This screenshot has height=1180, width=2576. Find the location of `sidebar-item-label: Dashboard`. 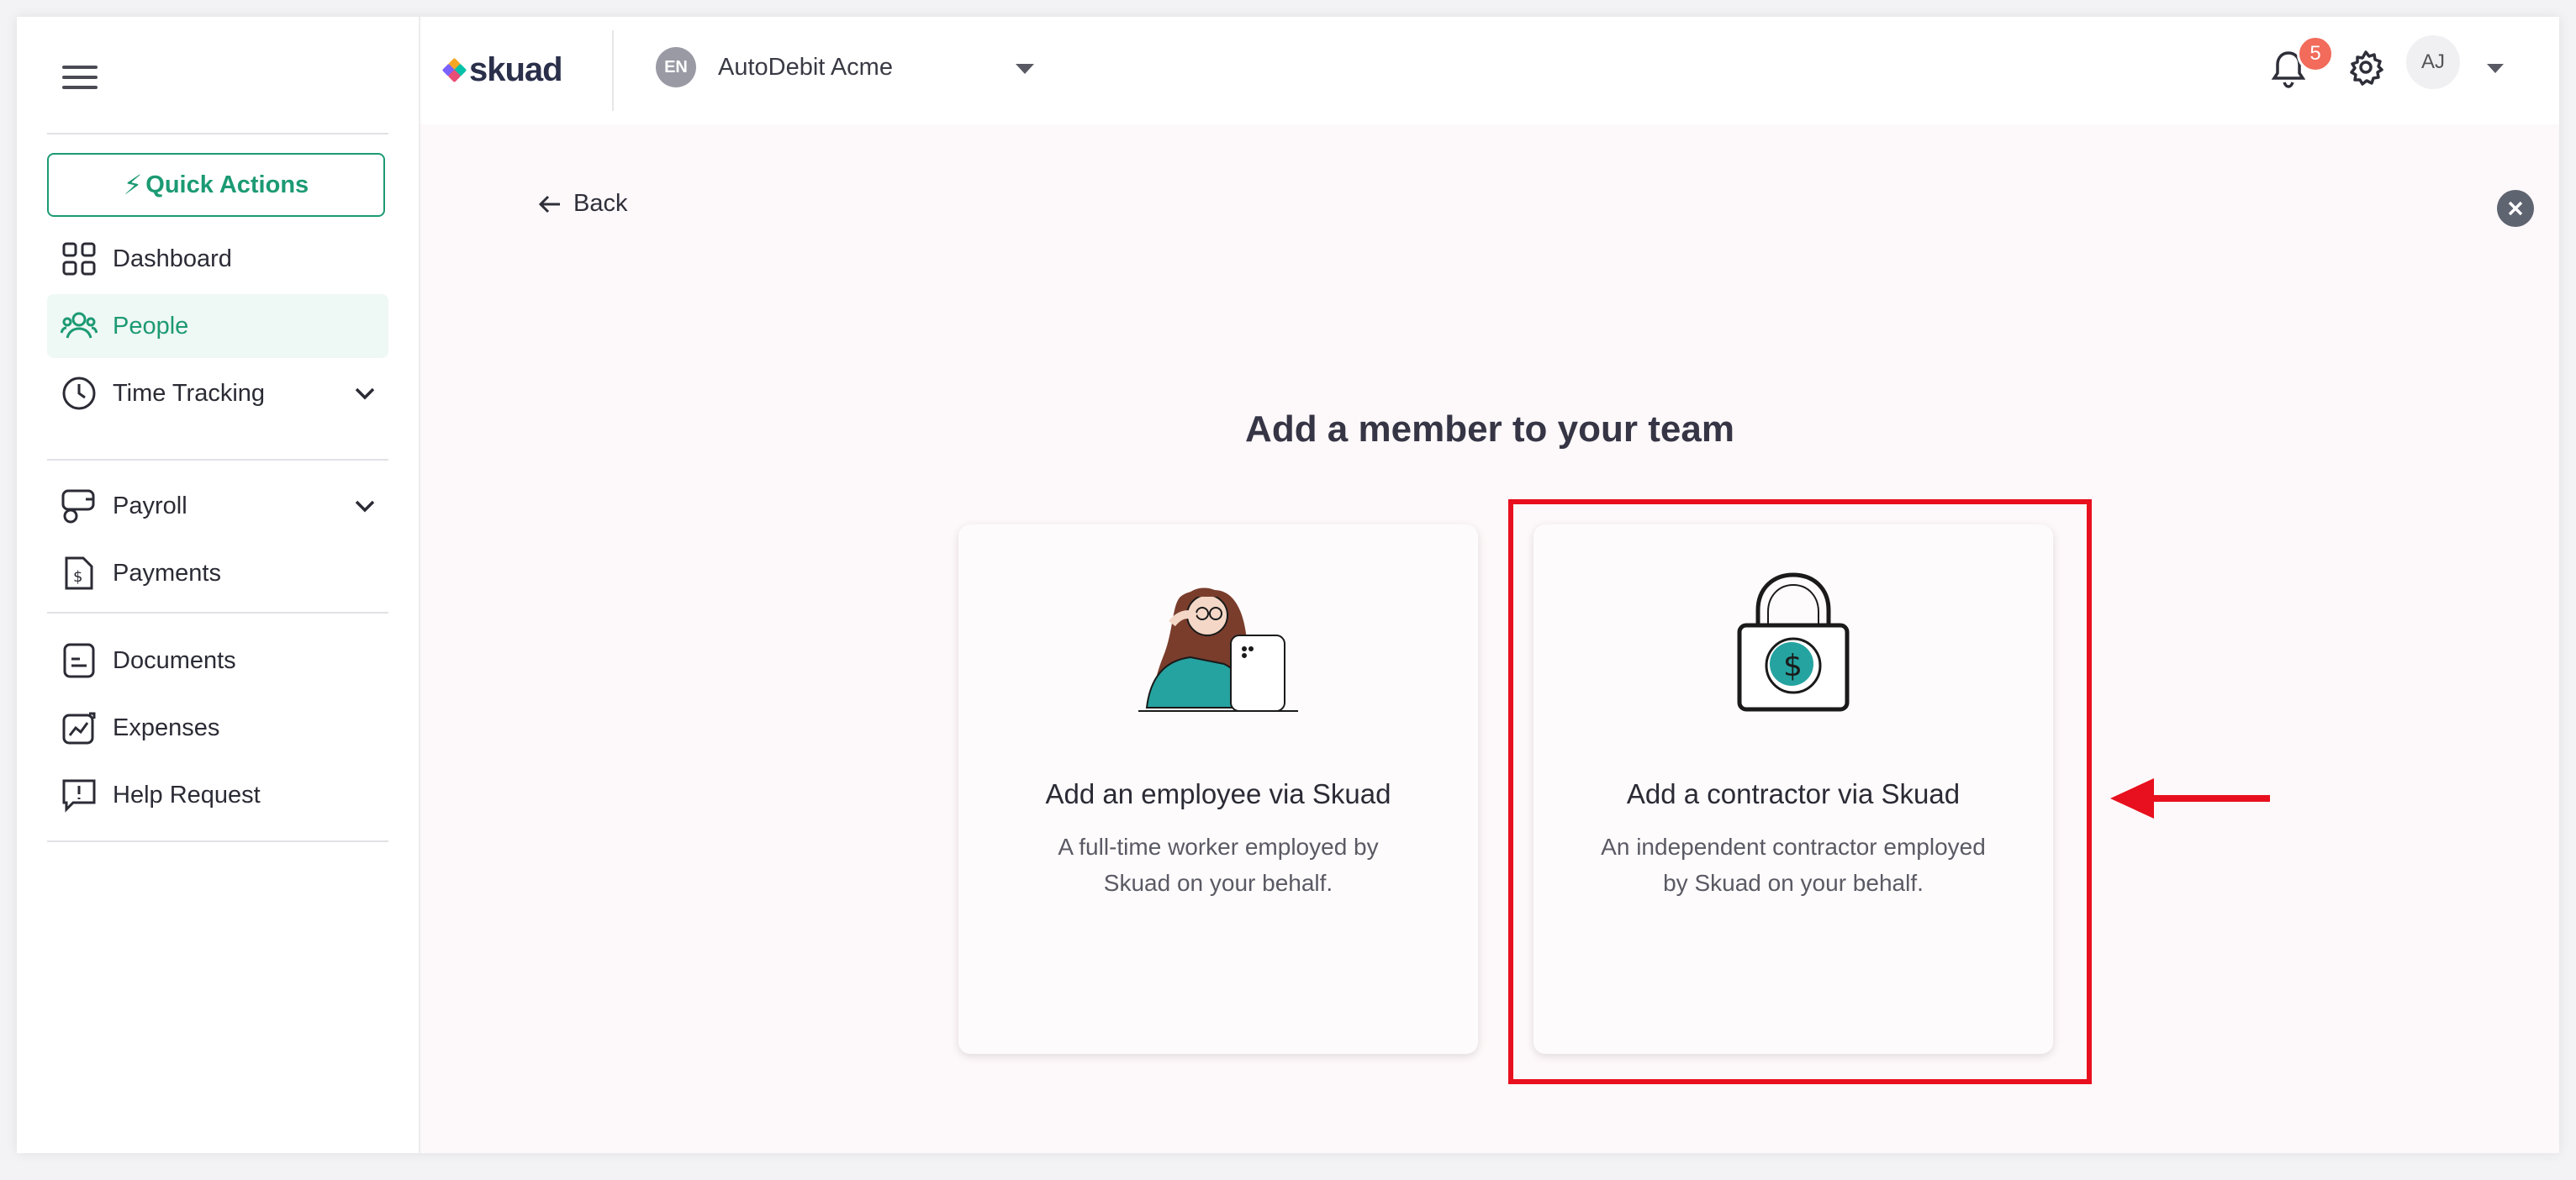

sidebar-item-label: Dashboard is located at coordinates (172, 258).